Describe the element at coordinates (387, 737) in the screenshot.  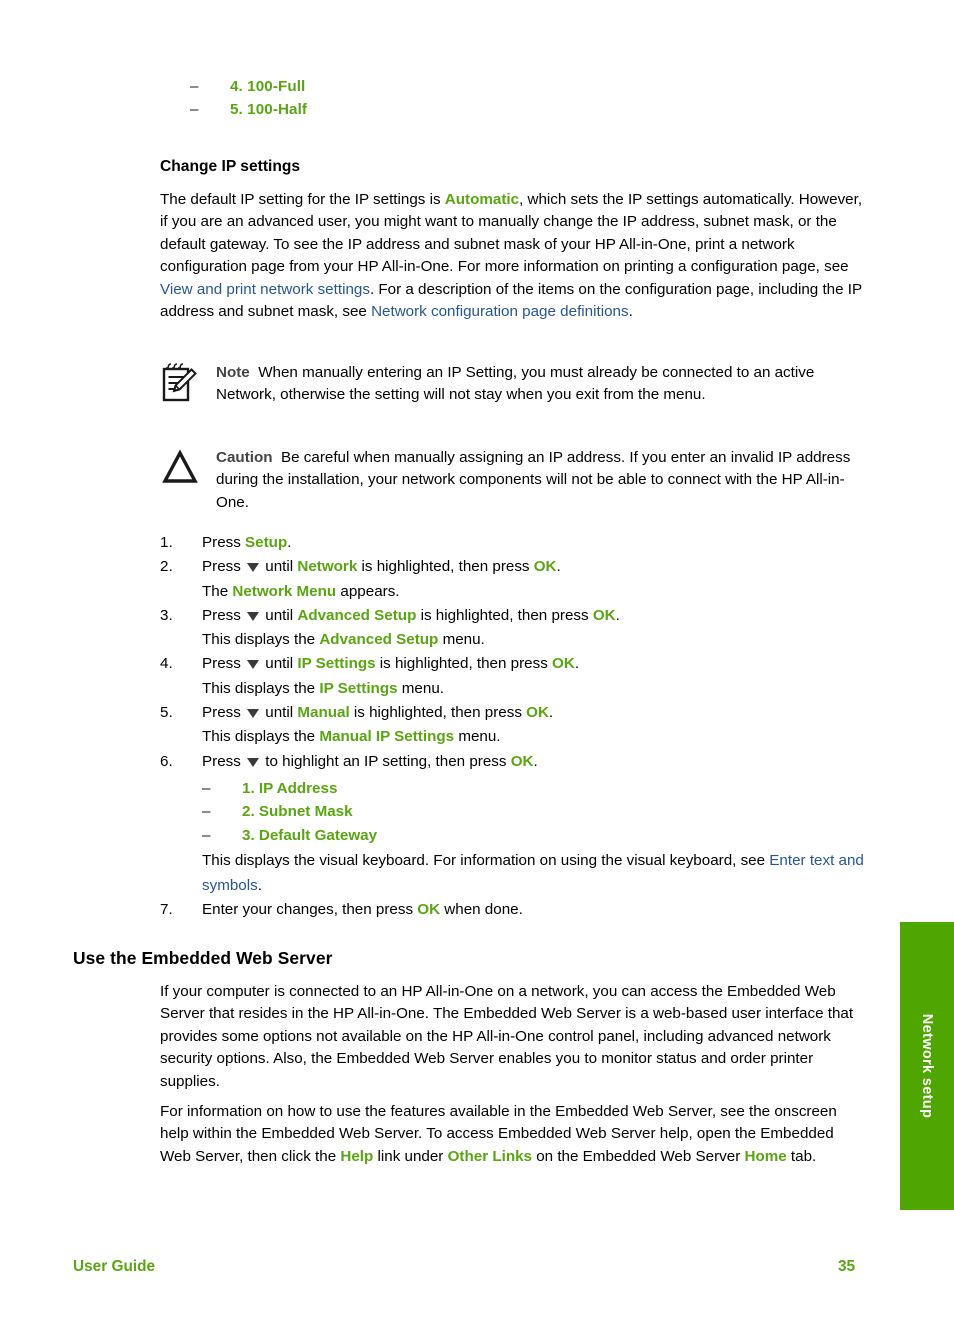
I see `ui-term: Manual IP Settings` at that location.